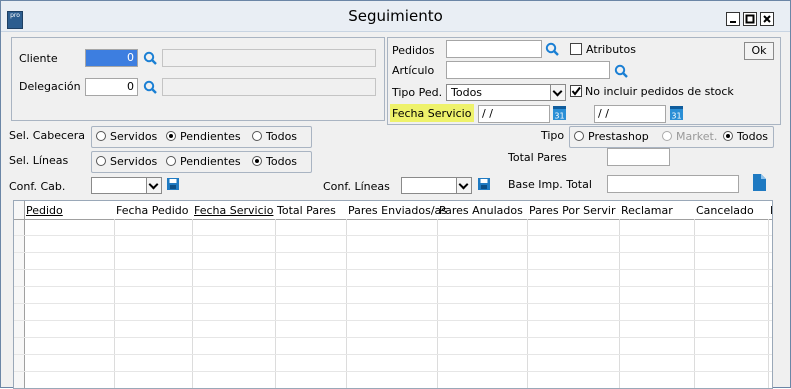 This screenshot has width=791, height=389. I want to click on radio-lineas-todos: Todos, so click(274, 161).